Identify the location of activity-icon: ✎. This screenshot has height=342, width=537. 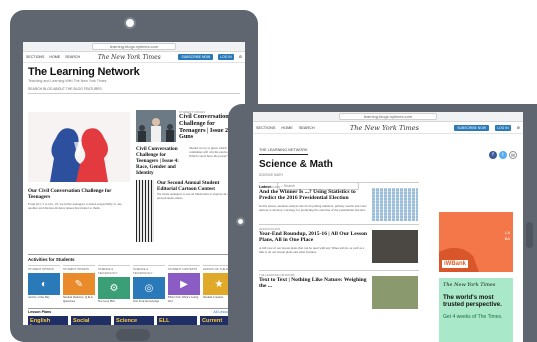
(79, 284).